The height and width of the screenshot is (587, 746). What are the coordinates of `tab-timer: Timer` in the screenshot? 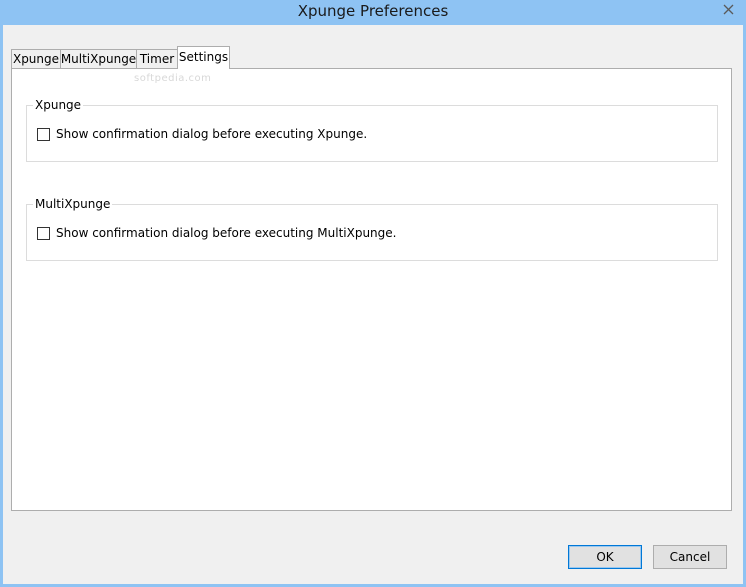 It's located at (157, 58).